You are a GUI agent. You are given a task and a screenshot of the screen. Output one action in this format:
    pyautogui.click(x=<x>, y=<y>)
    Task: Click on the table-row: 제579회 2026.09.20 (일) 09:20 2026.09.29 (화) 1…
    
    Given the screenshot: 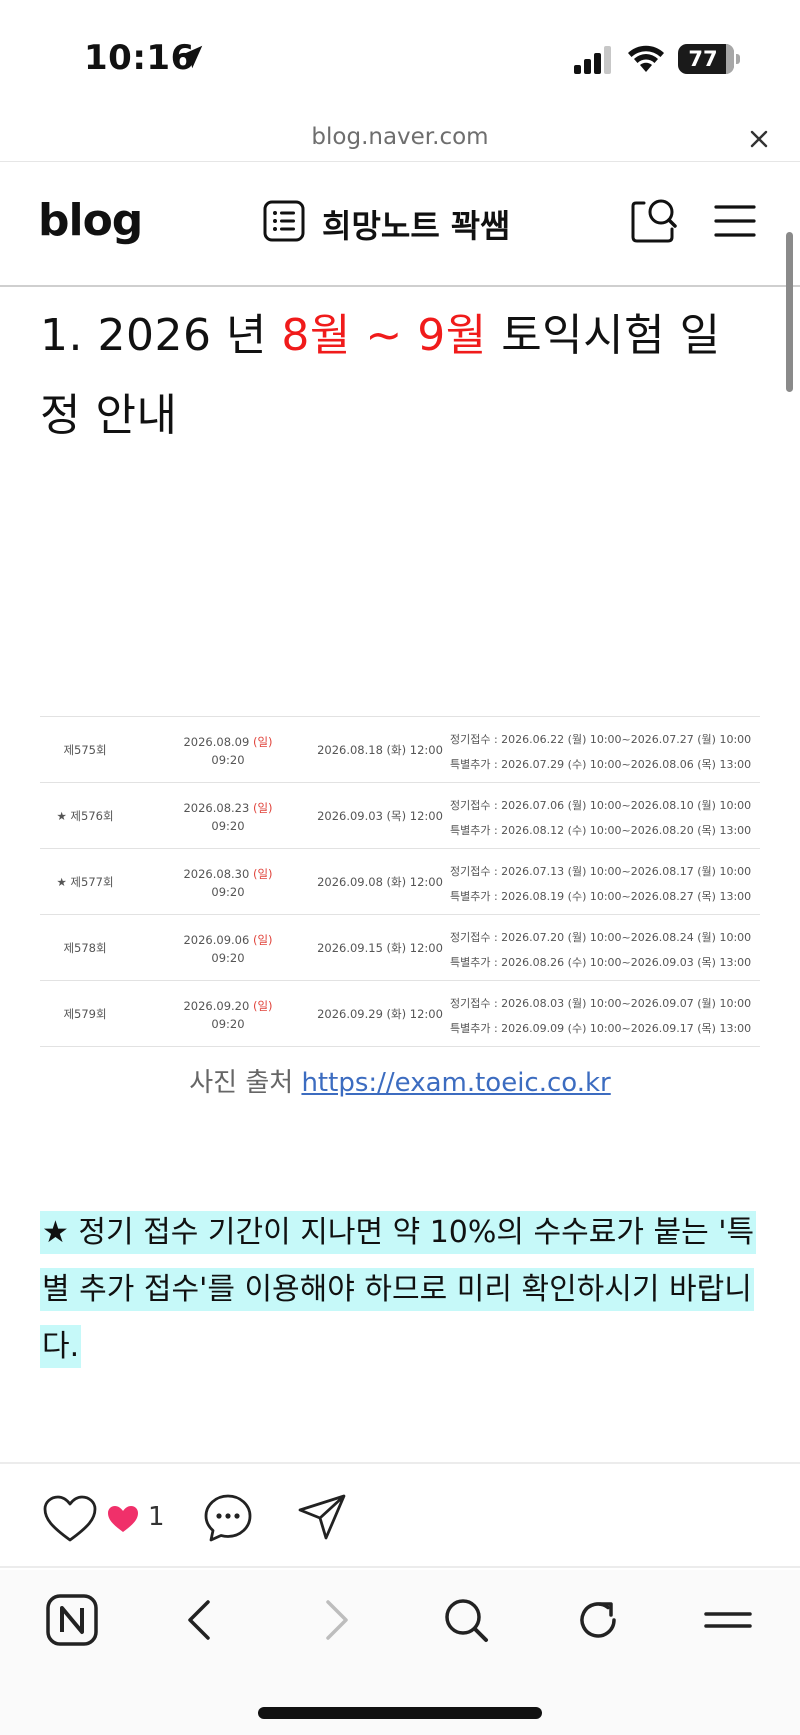 What is the action you would take?
    pyautogui.click(x=400, y=1014)
    